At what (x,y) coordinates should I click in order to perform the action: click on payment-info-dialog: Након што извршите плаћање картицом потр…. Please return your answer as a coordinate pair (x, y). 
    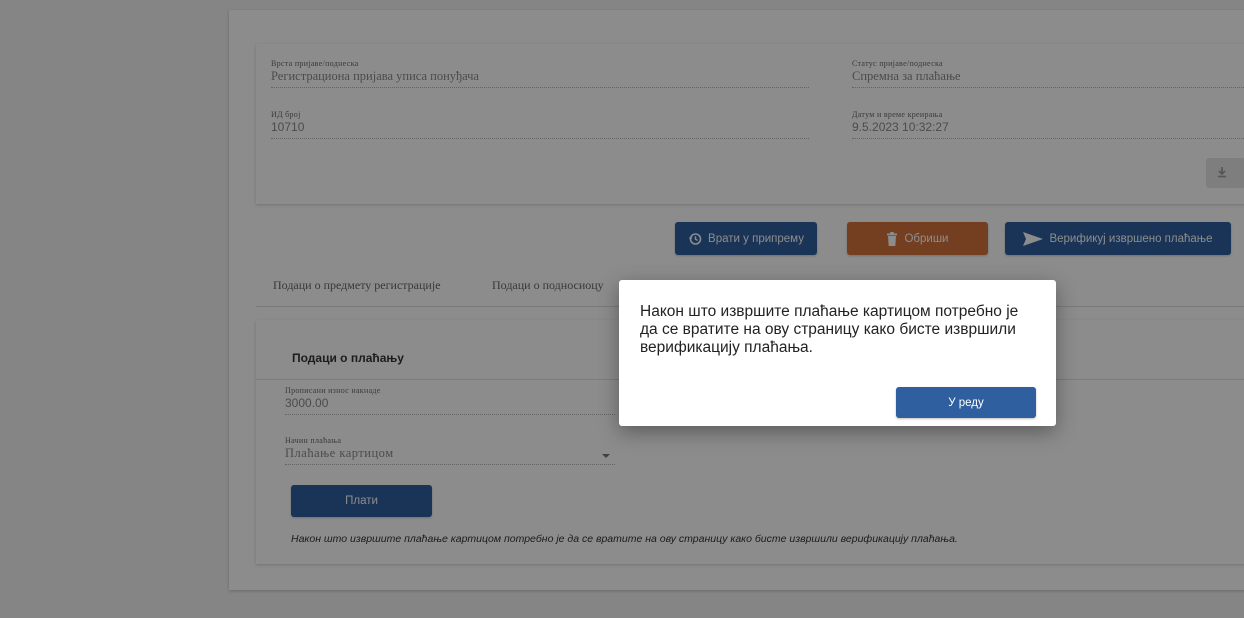
    Looking at the image, I should click on (837, 353).